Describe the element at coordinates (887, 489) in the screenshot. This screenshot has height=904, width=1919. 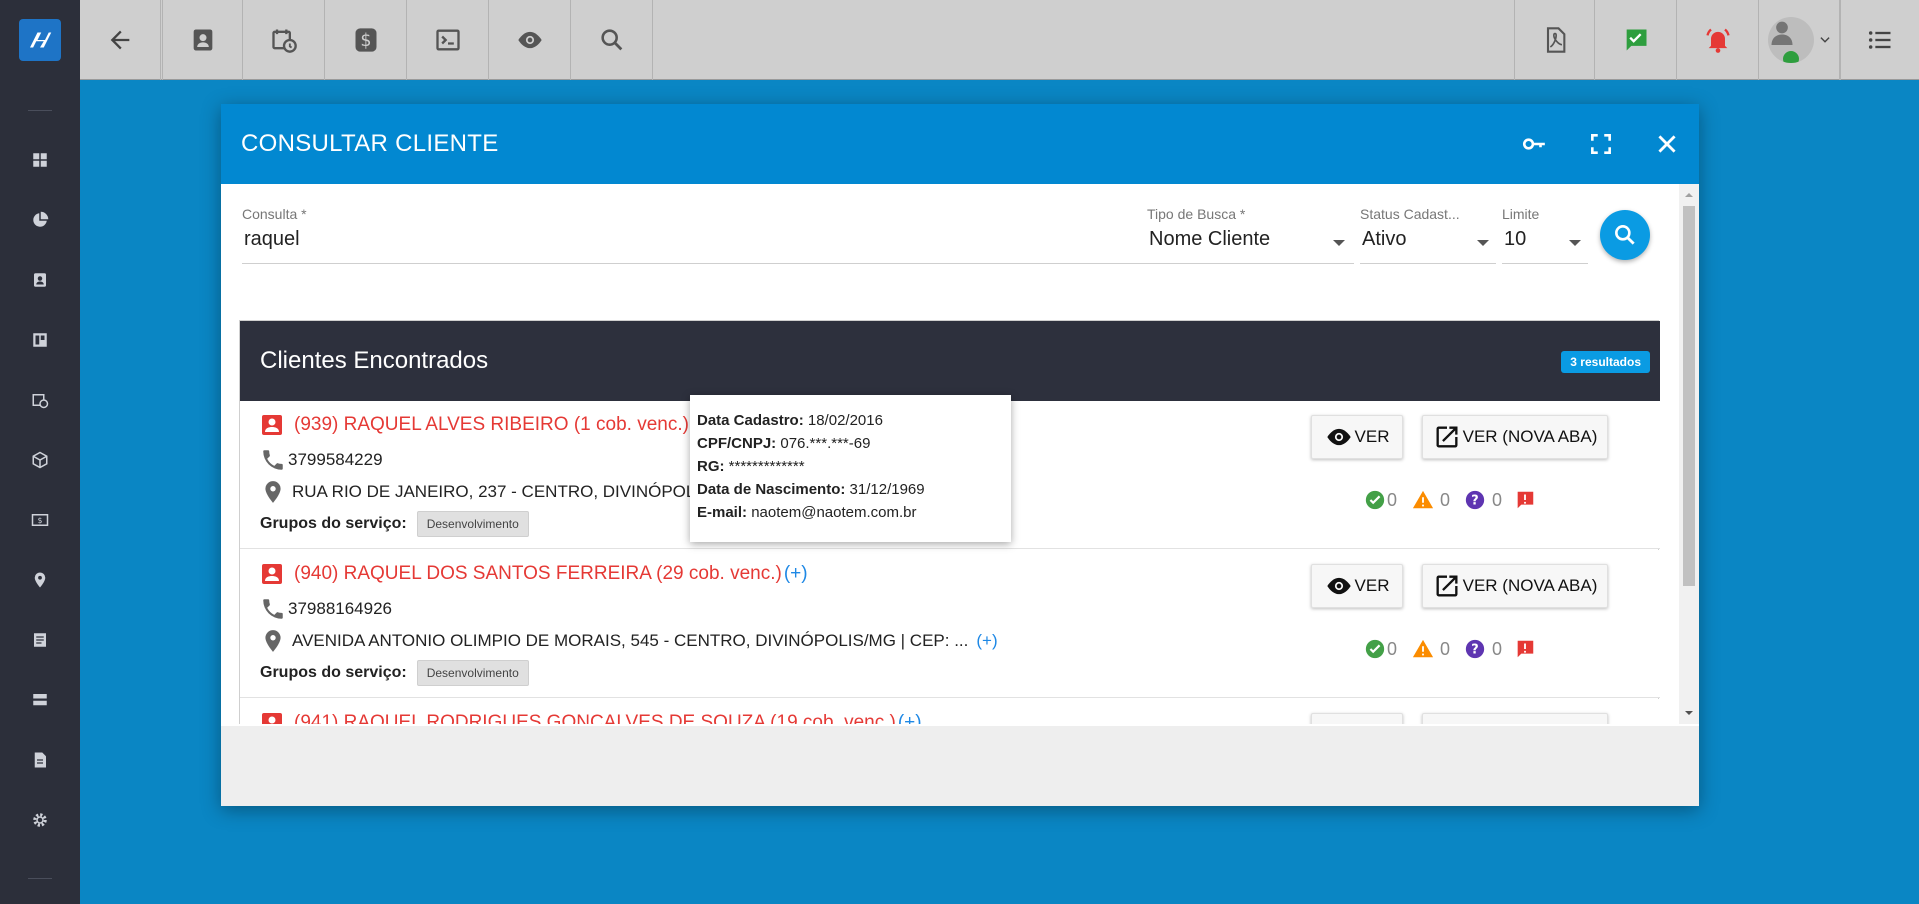
I see `nascimento-value: 31/12/1969` at that location.